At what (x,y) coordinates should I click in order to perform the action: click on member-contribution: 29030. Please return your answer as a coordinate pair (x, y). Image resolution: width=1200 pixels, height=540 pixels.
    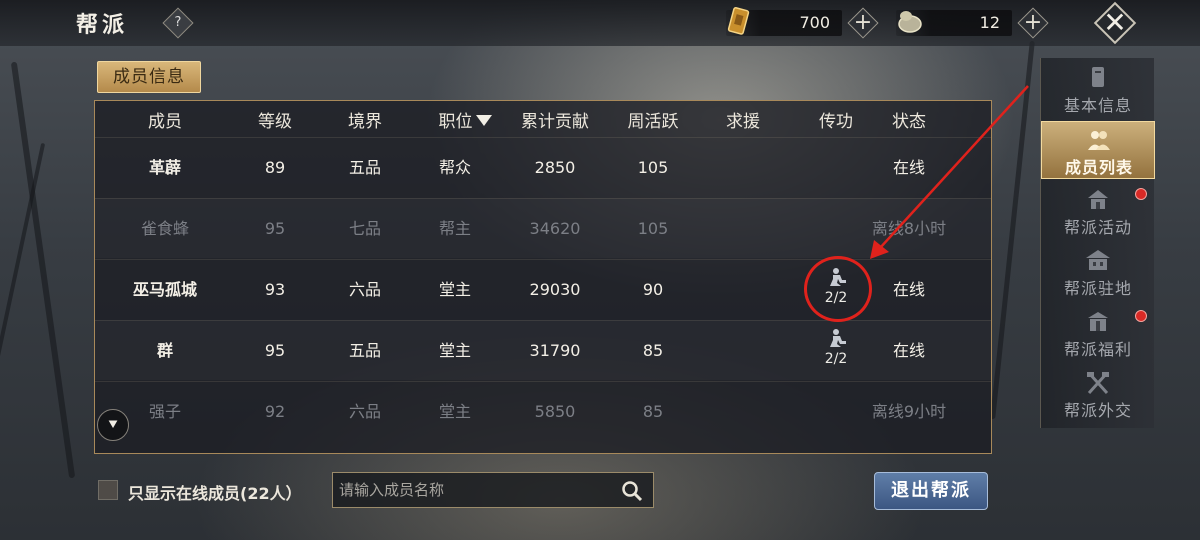
    Looking at the image, I should click on (555, 289).